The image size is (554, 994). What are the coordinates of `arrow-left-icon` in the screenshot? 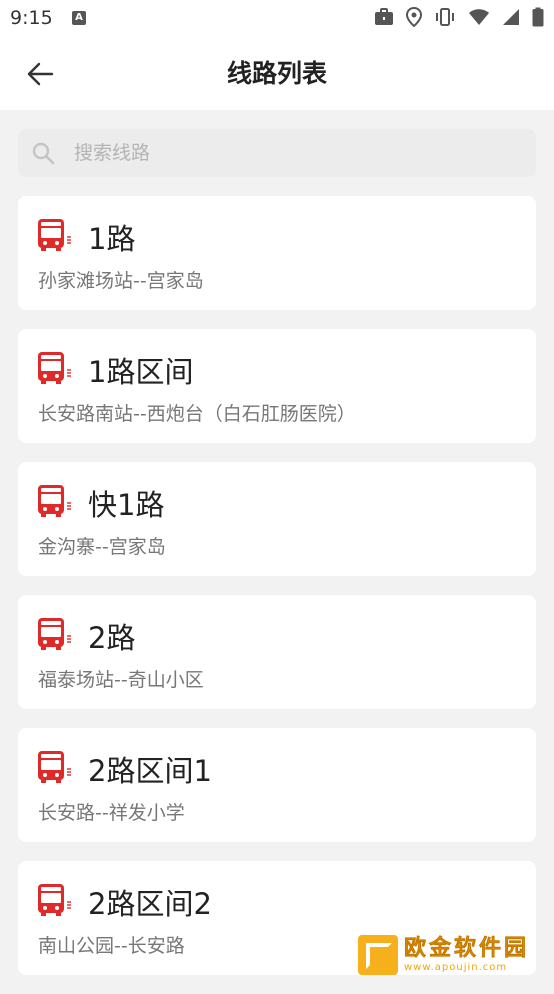 It's located at (40, 74).